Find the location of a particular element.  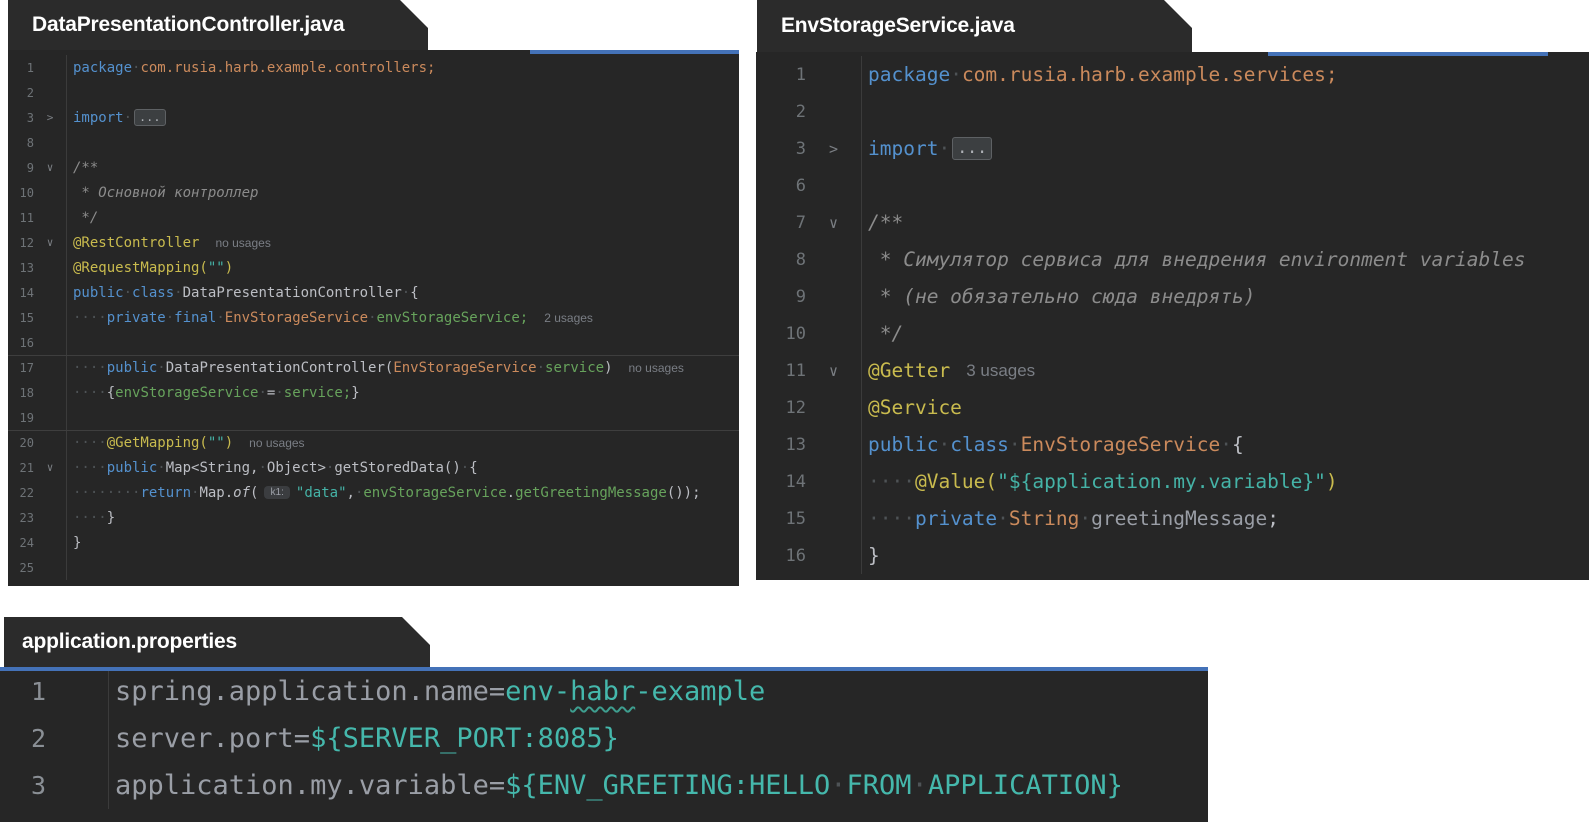

code-line: 15 ···· private · String · greetingMessage; is located at coordinates (1172, 518).